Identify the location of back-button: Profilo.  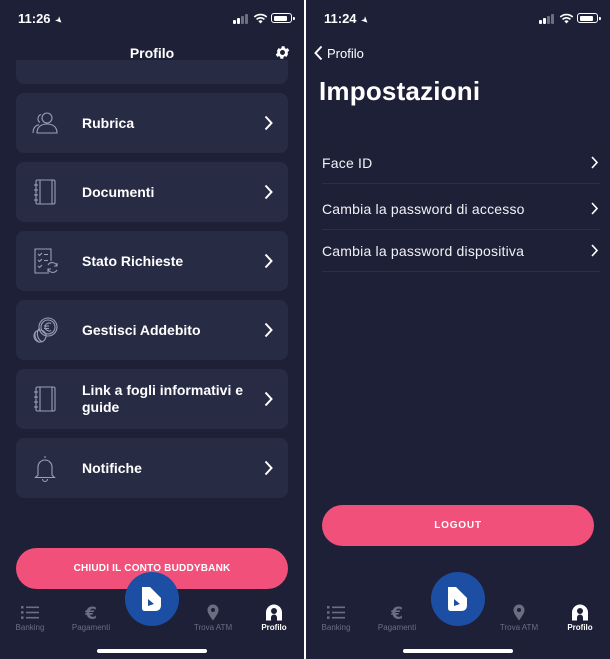
(339, 53).